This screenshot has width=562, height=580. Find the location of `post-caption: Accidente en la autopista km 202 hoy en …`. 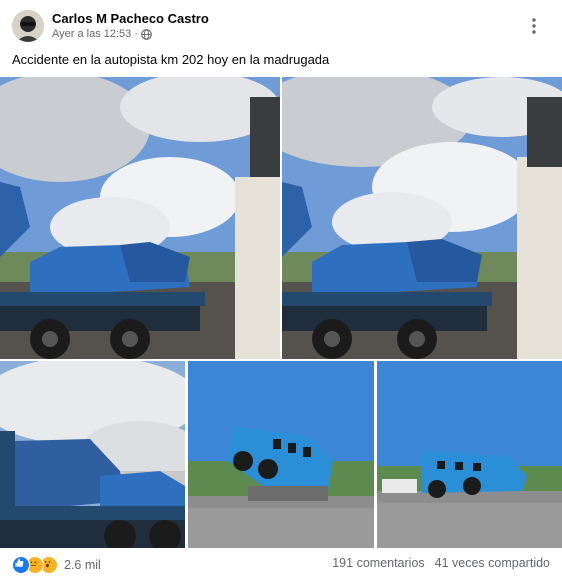

post-caption: Accidente en la autopista km 202 hoy en … is located at coordinates (171, 59).